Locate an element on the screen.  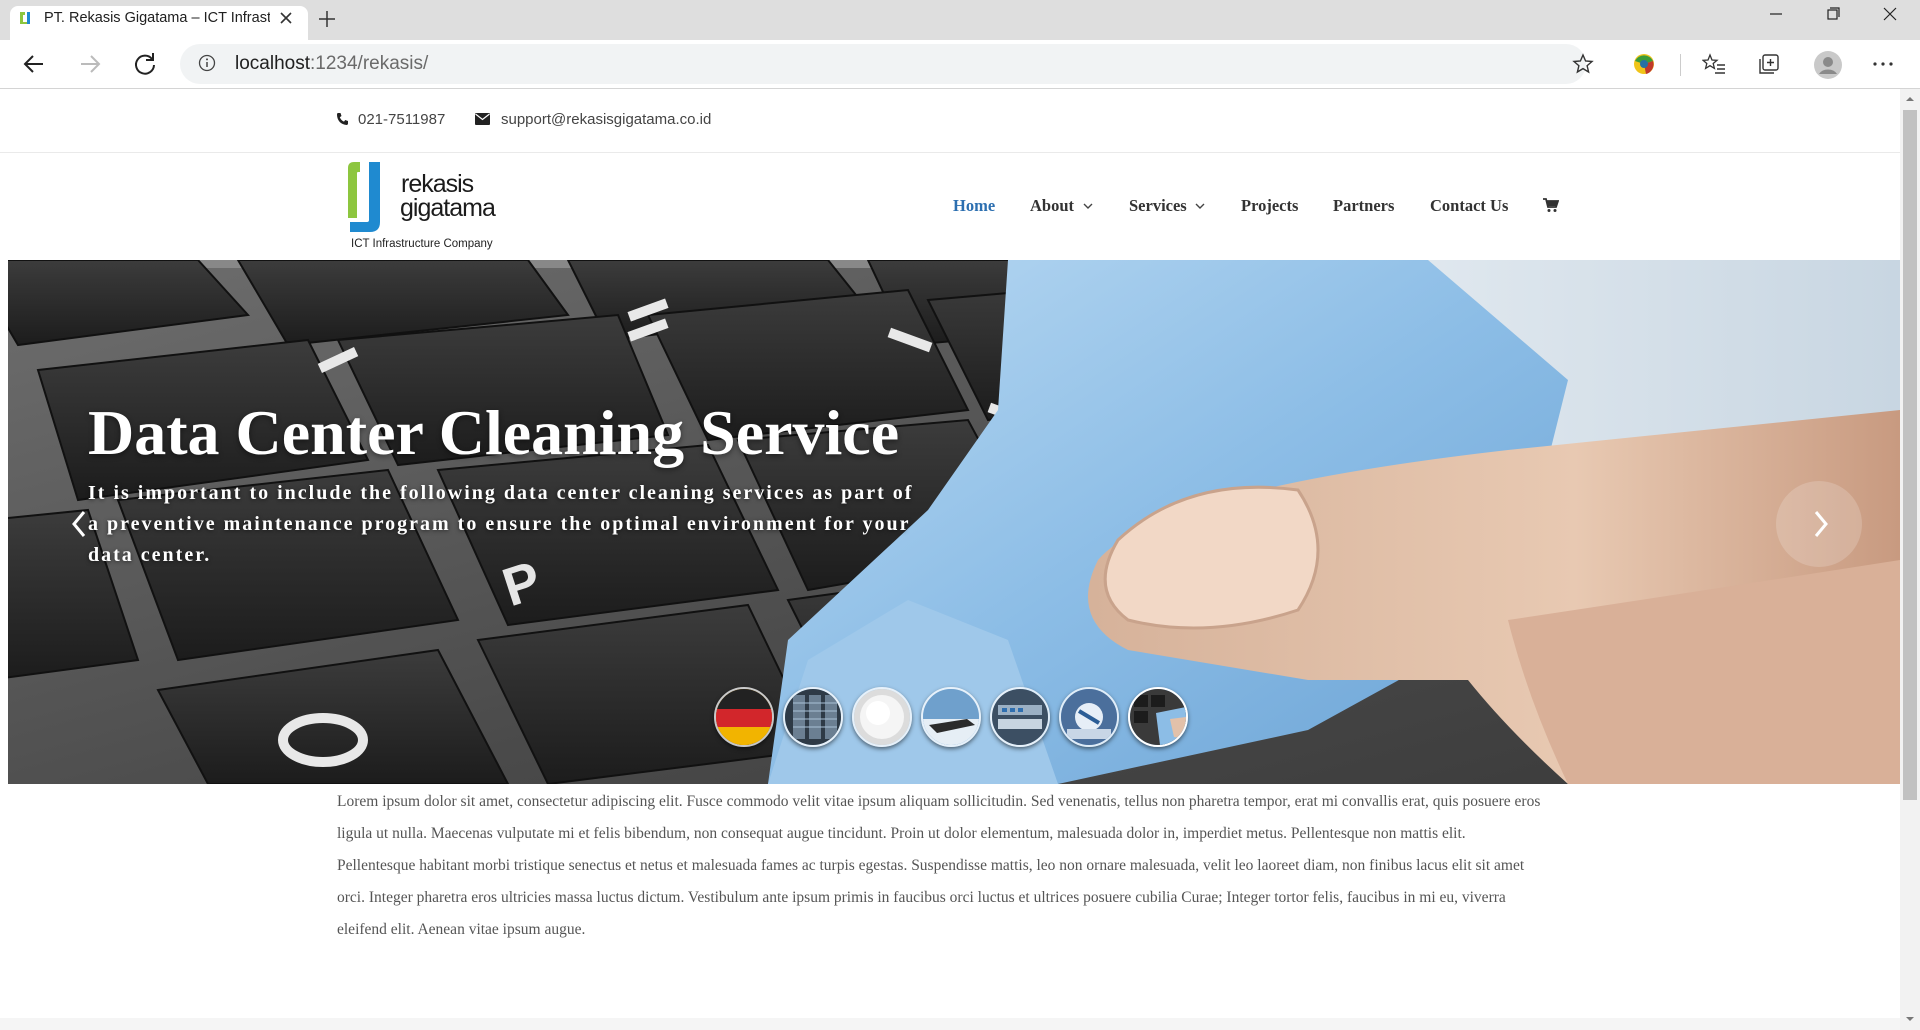
collections-icon is located at coordinates (1769, 64).